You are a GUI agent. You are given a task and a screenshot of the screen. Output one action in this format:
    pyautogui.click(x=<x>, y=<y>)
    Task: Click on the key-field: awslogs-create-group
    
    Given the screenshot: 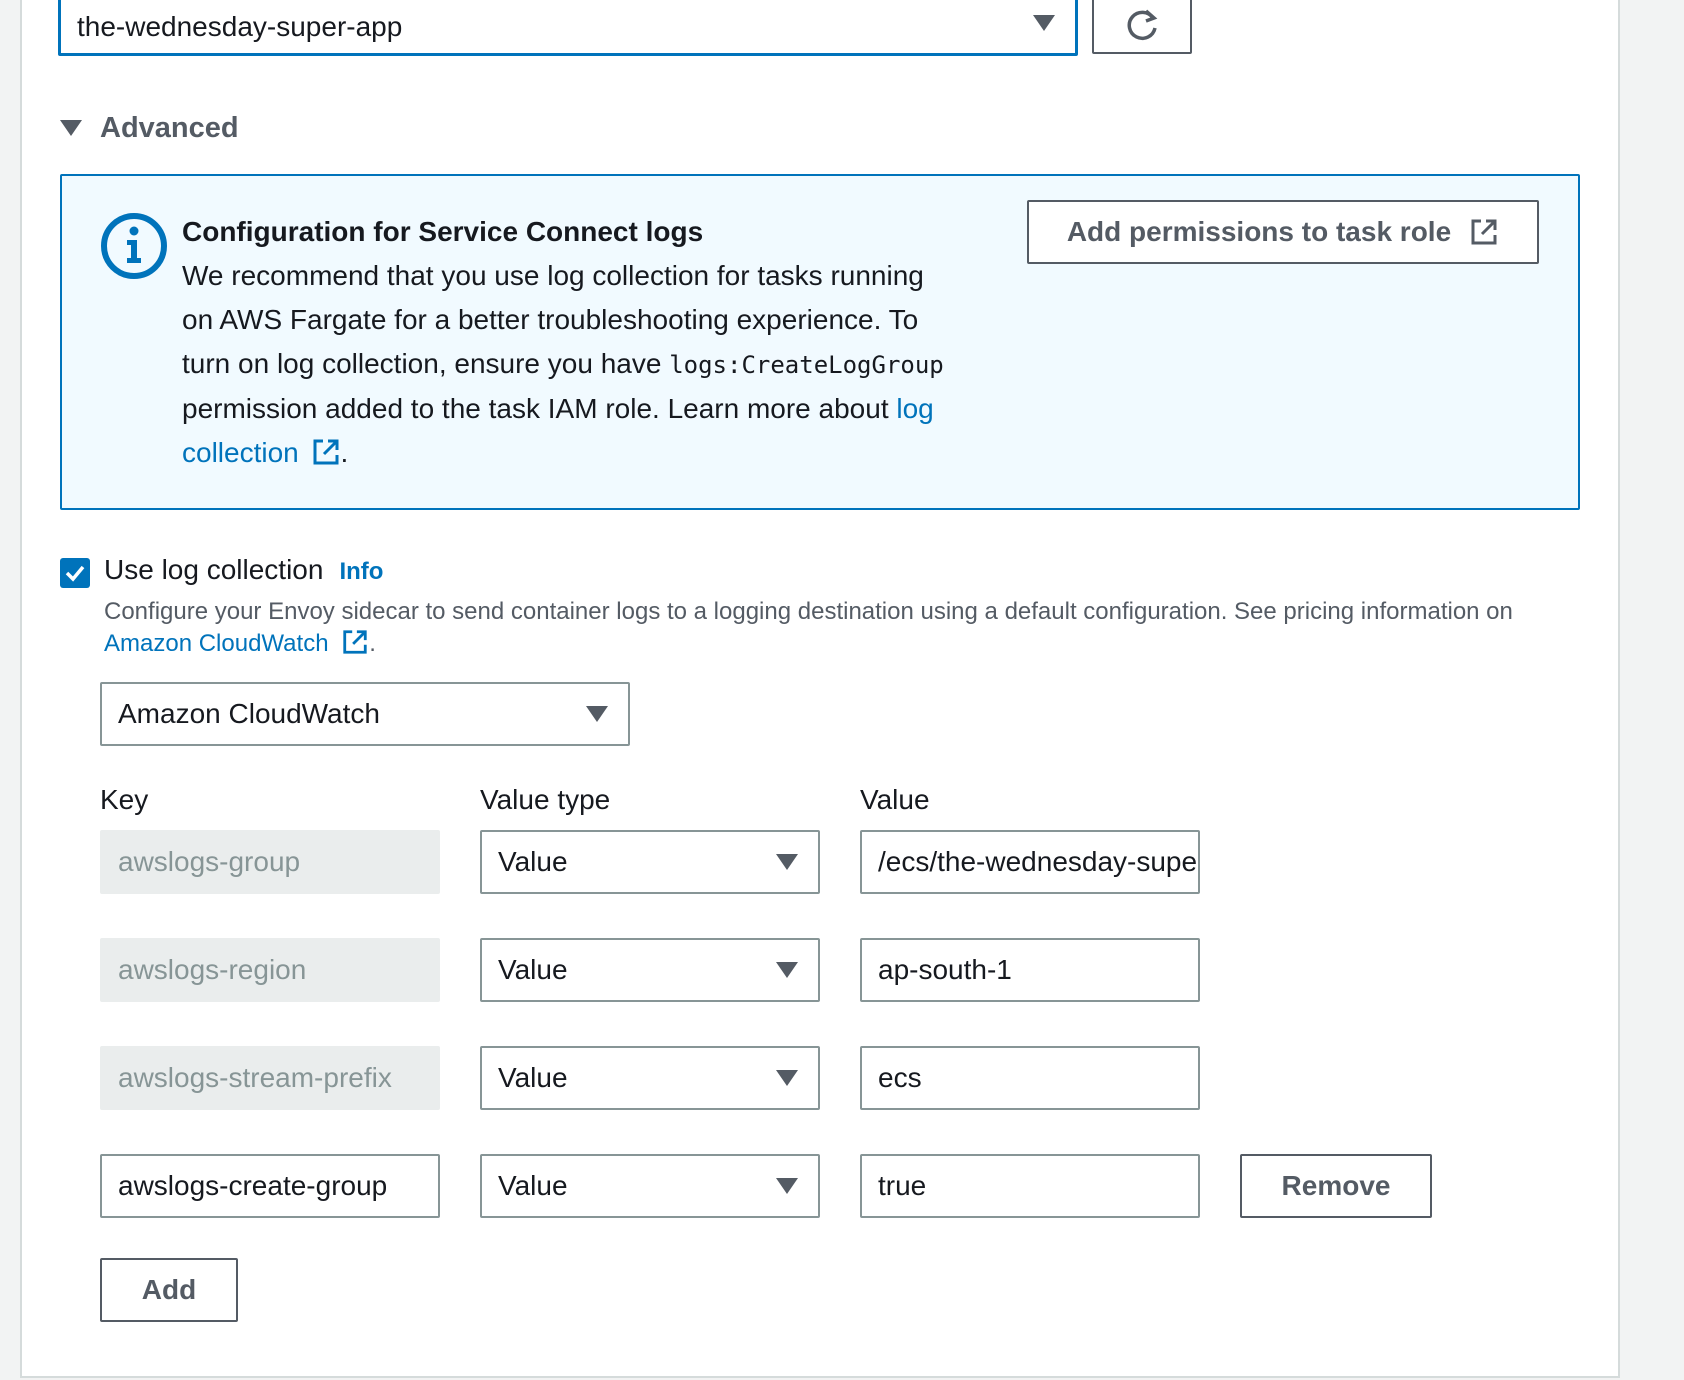 What is the action you would take?
    pyautogui.click(x=270, y=1186)
    